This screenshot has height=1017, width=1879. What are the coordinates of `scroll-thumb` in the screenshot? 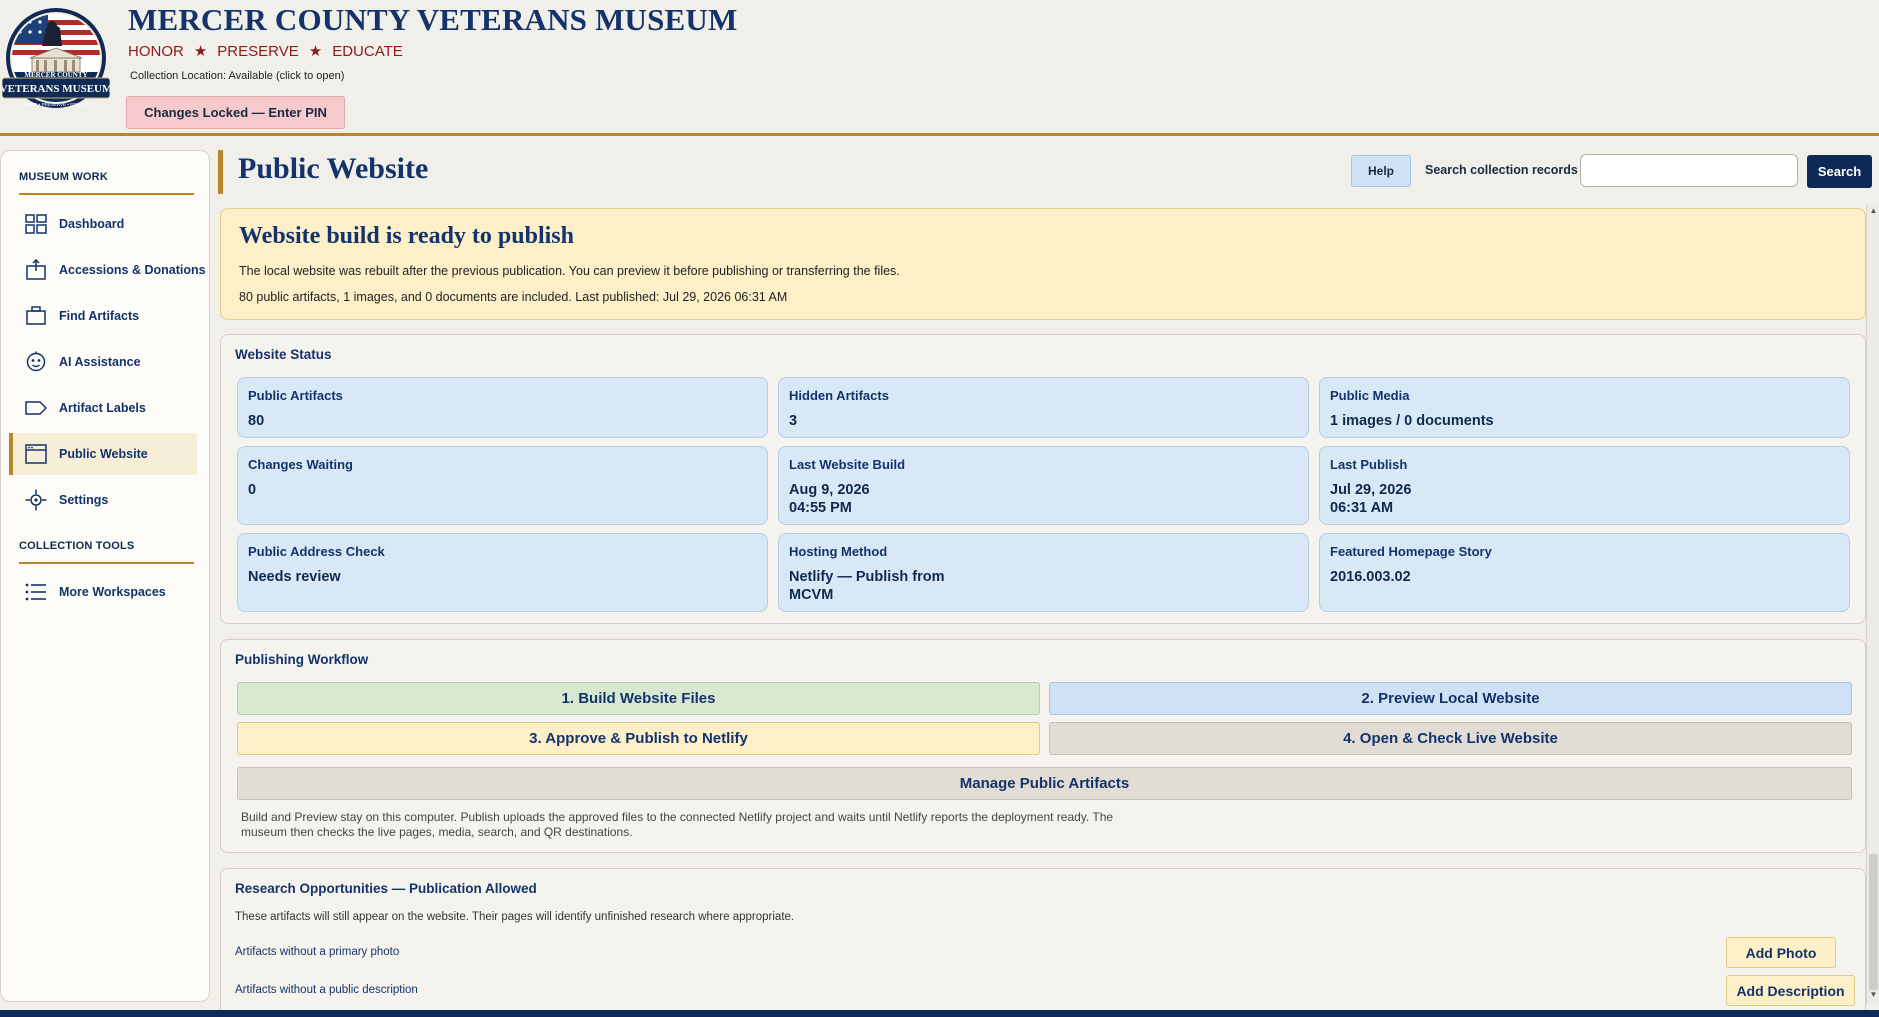 It's located at (1873, 922).